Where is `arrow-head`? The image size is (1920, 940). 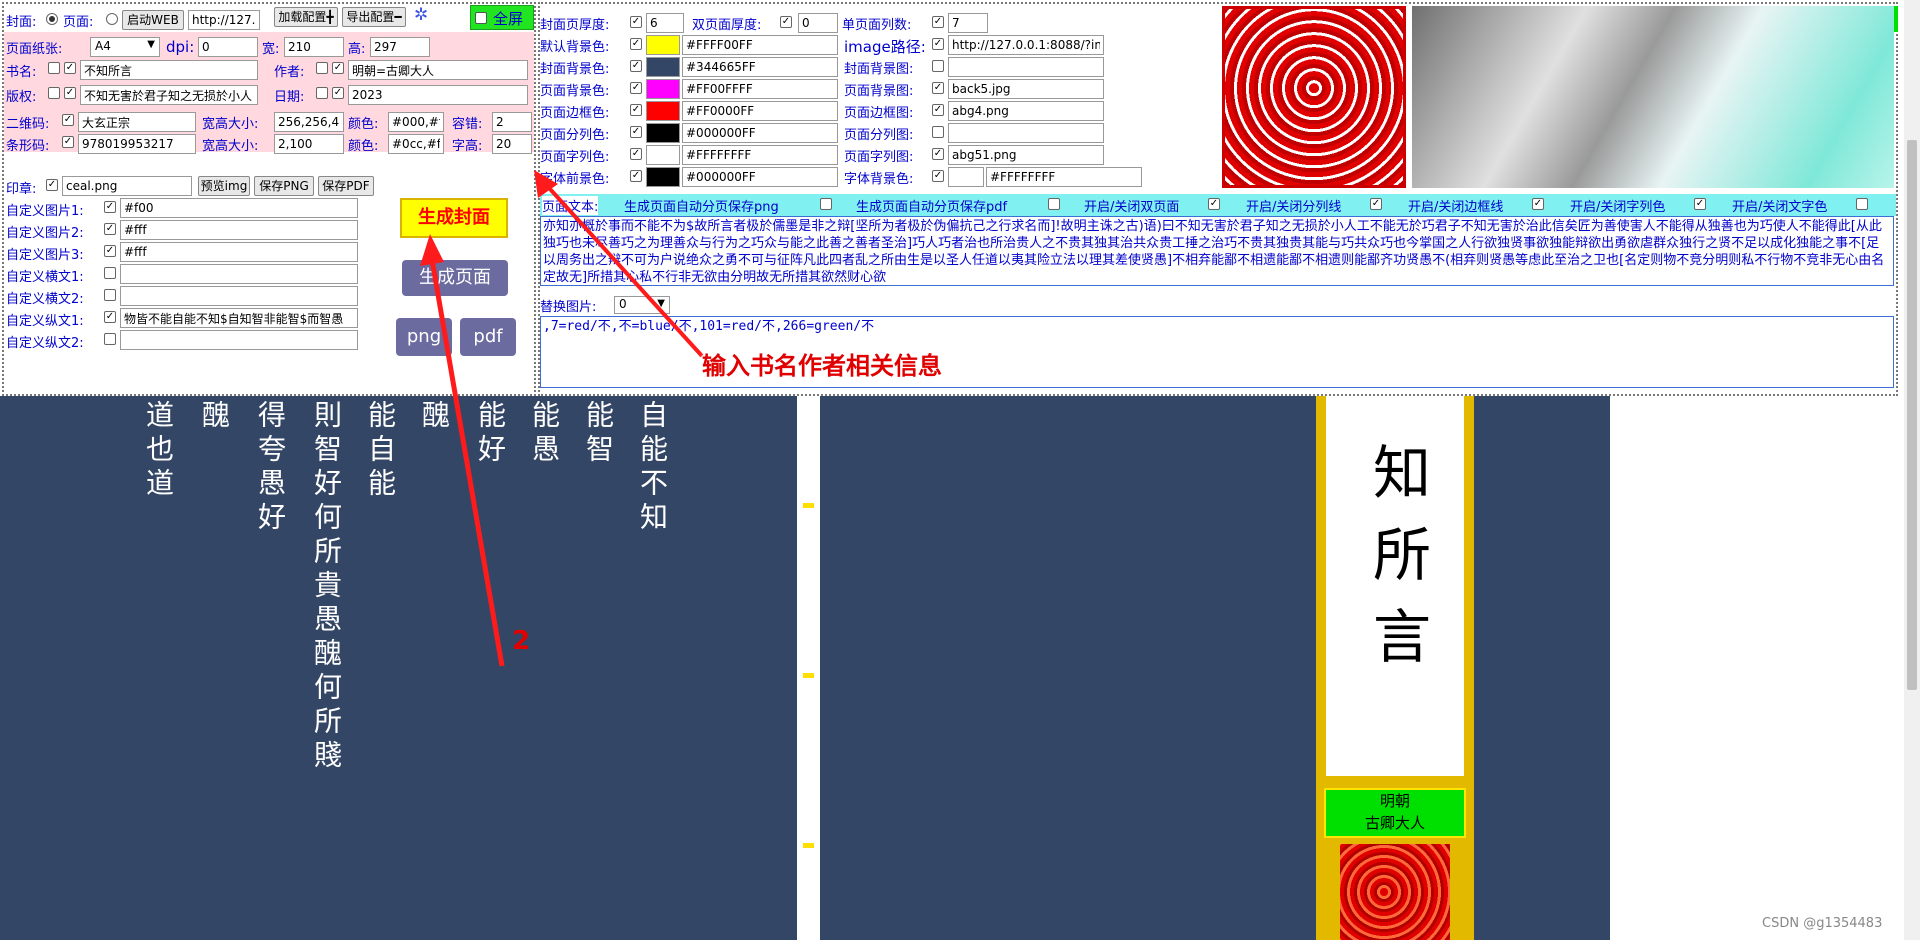 arrow-head is located at coordinates (432, 250).